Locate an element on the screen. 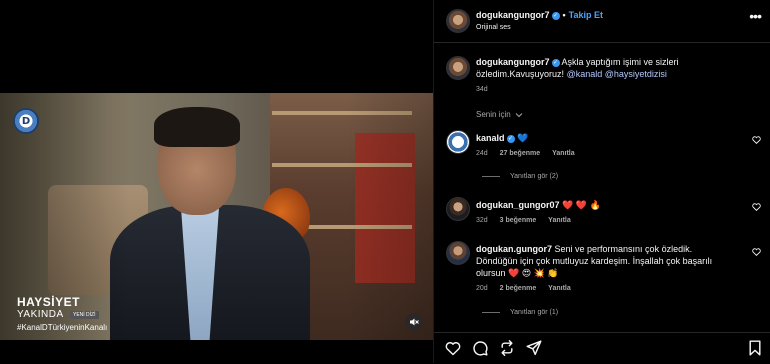  mute-button is located at coordinates (414, 322).